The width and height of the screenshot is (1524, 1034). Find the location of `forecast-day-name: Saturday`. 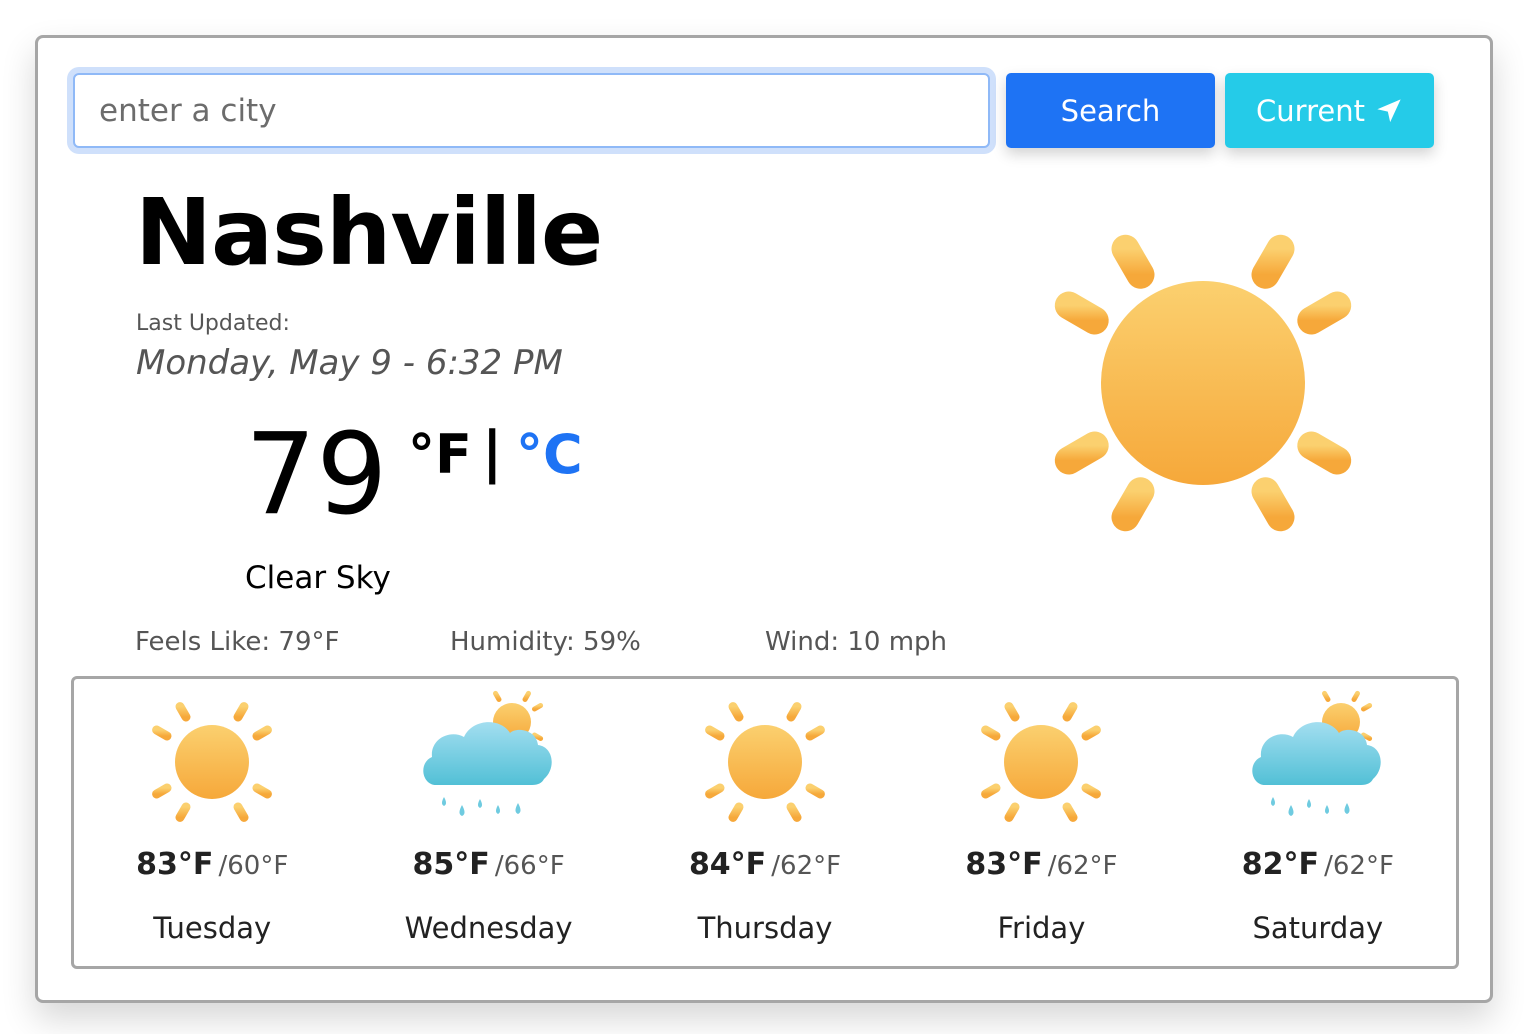

forecast-day-name: Saturday is located at coordinates (1318, 928).